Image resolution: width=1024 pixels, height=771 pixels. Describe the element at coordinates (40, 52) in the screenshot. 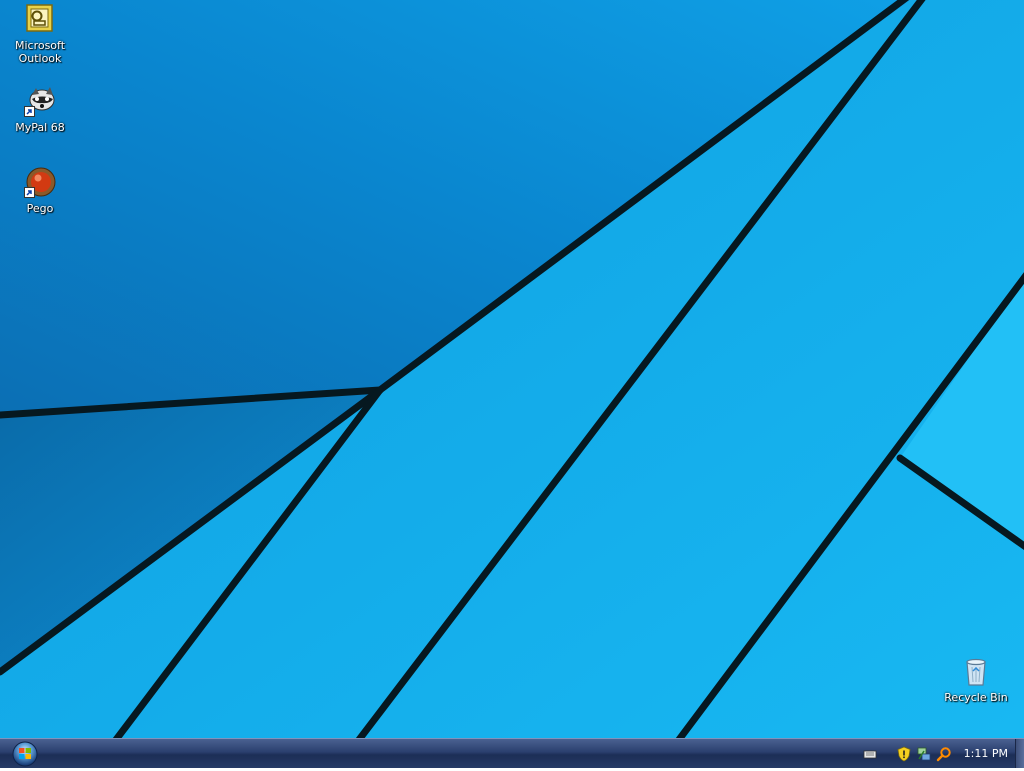

I see `desktop-icon-label: Microsoft Outlook` at that location.